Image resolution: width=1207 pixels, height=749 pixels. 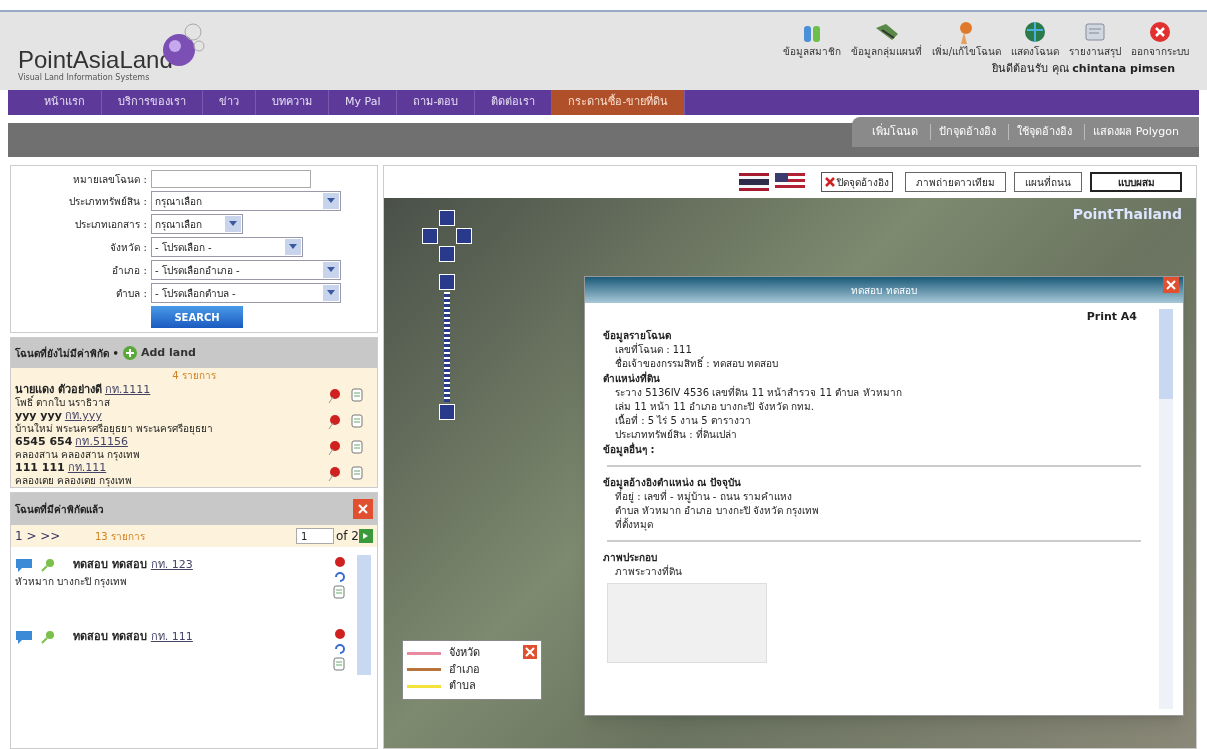 I want to click on deed-link: กท.111, so click(x=87, y=467).